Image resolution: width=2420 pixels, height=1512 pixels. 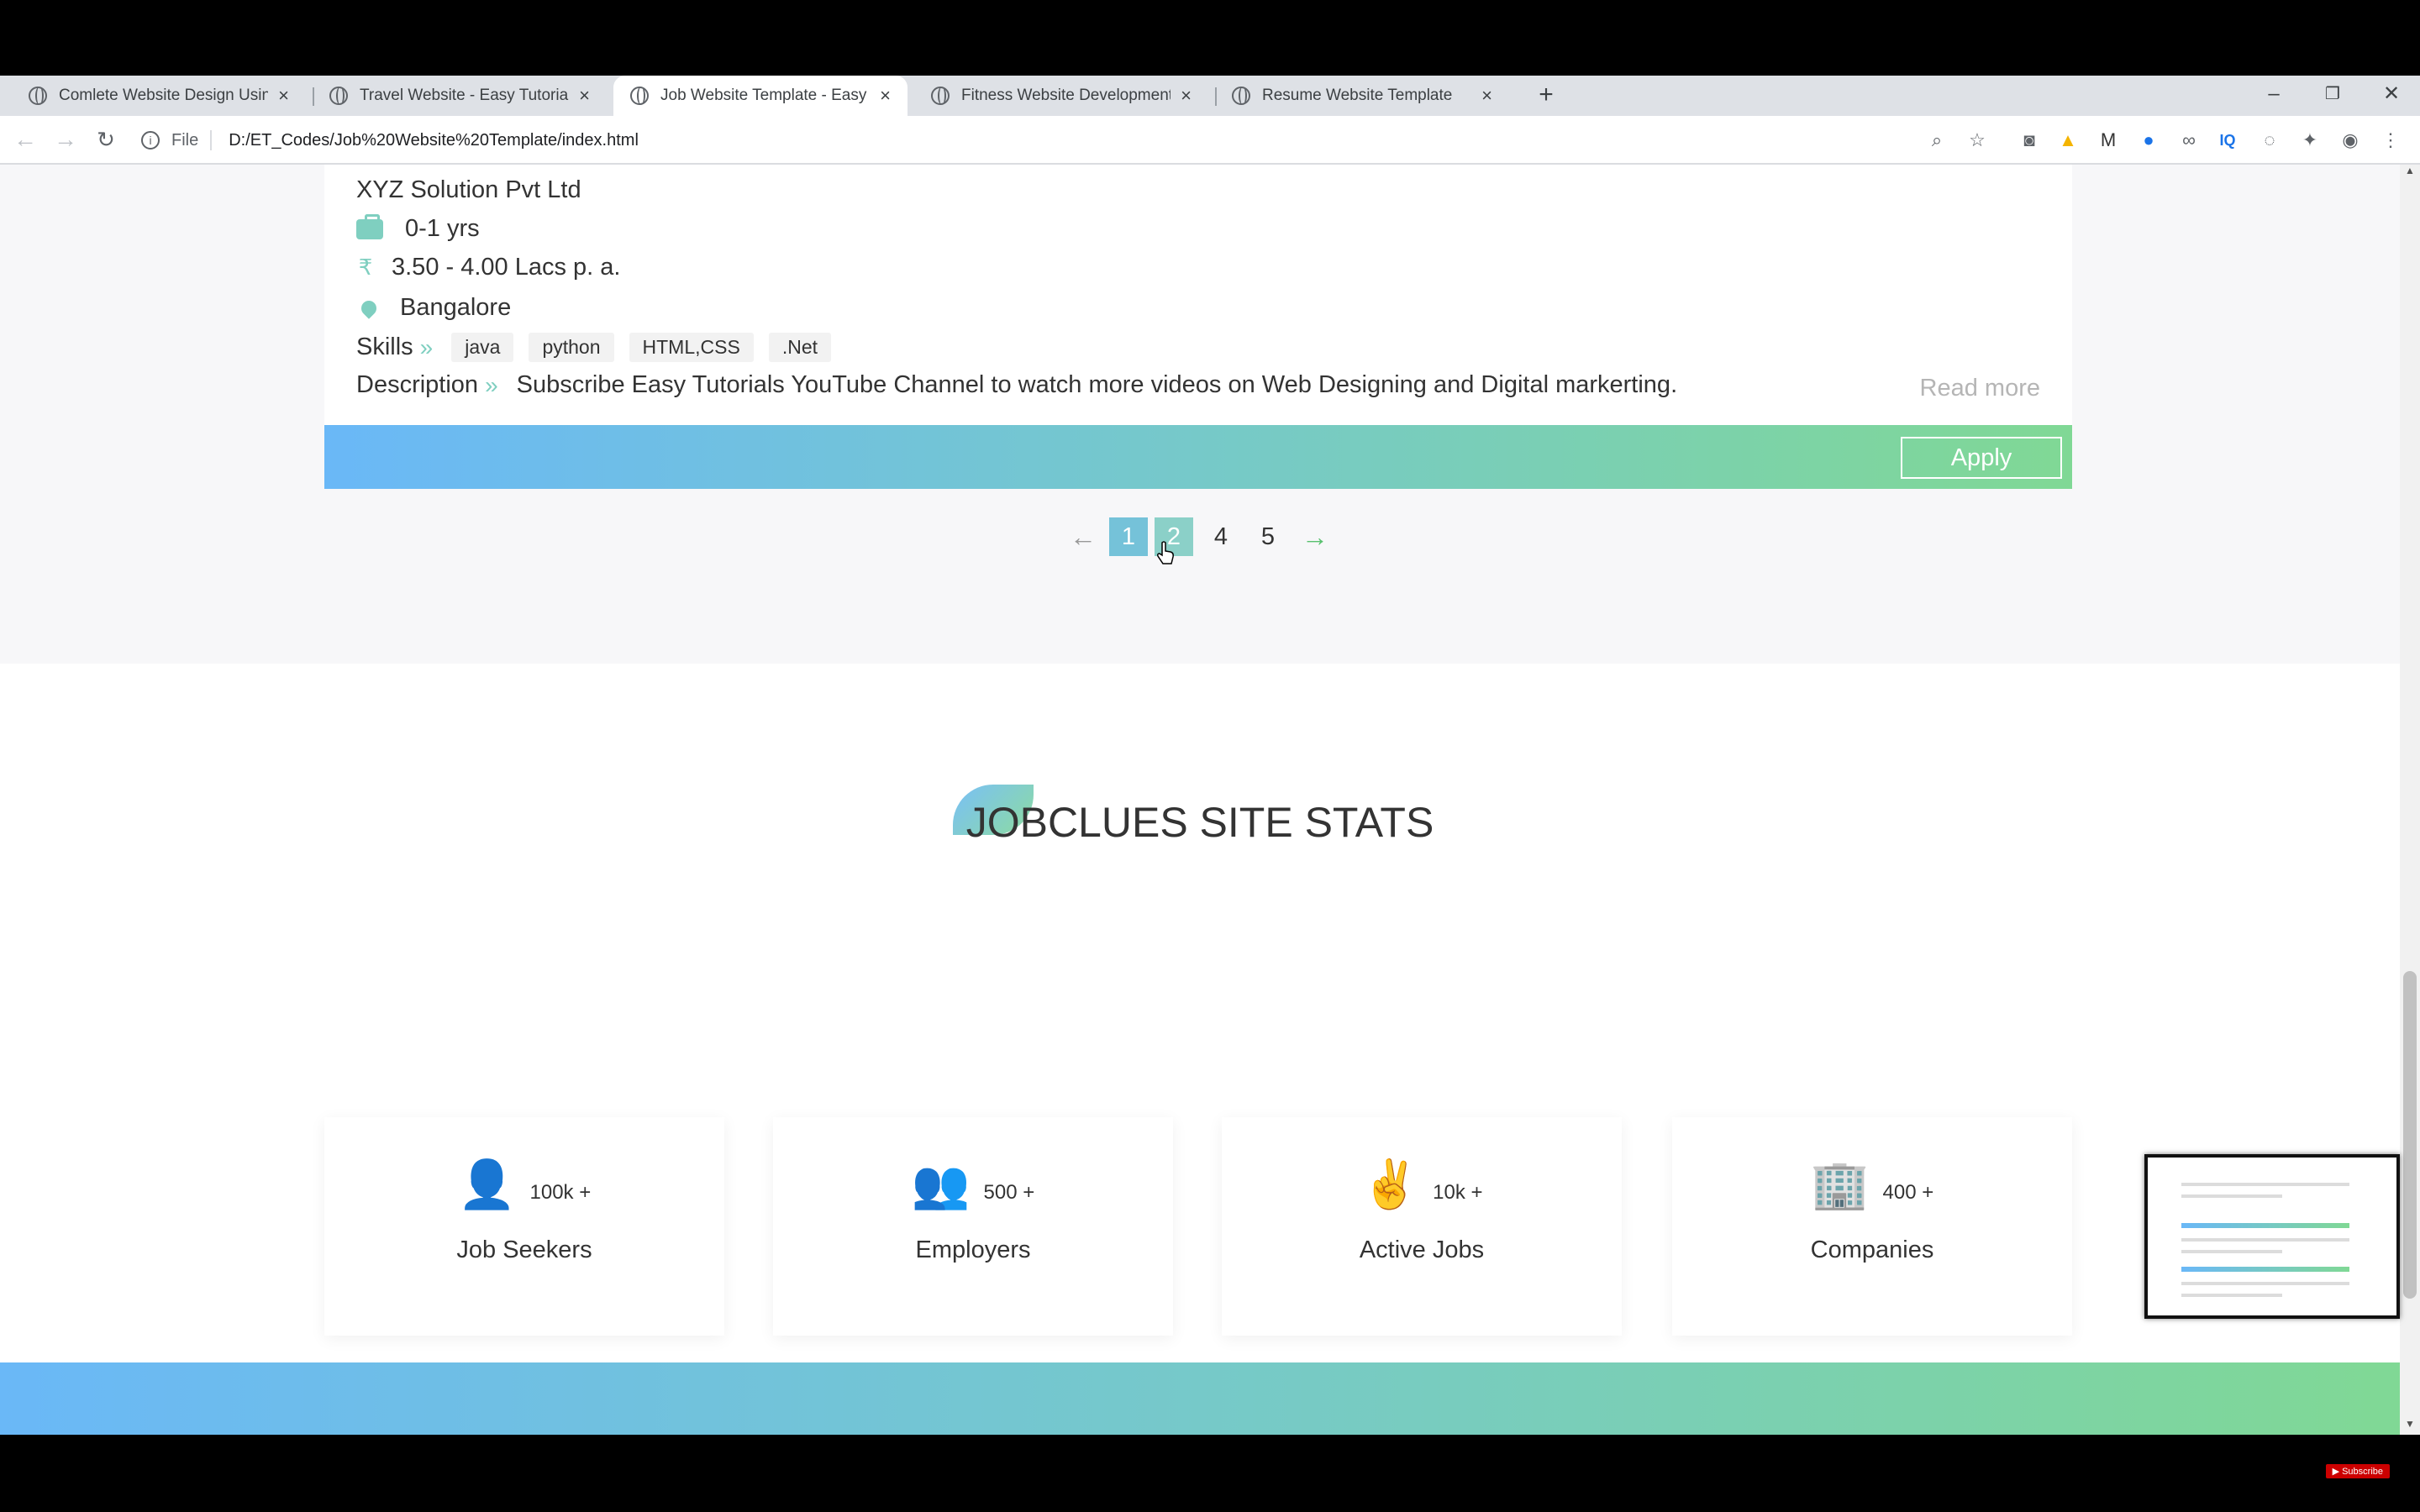 I want to click on reload-icon: ↻, so click(x=106, y=139).